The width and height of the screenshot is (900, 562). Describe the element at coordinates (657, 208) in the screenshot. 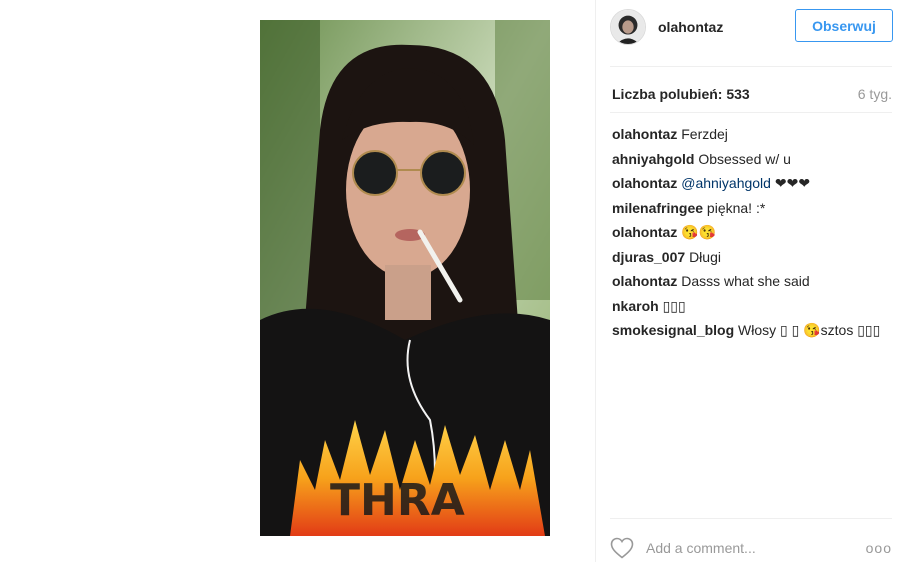

I see `comment-user: milenafringee` at that location.